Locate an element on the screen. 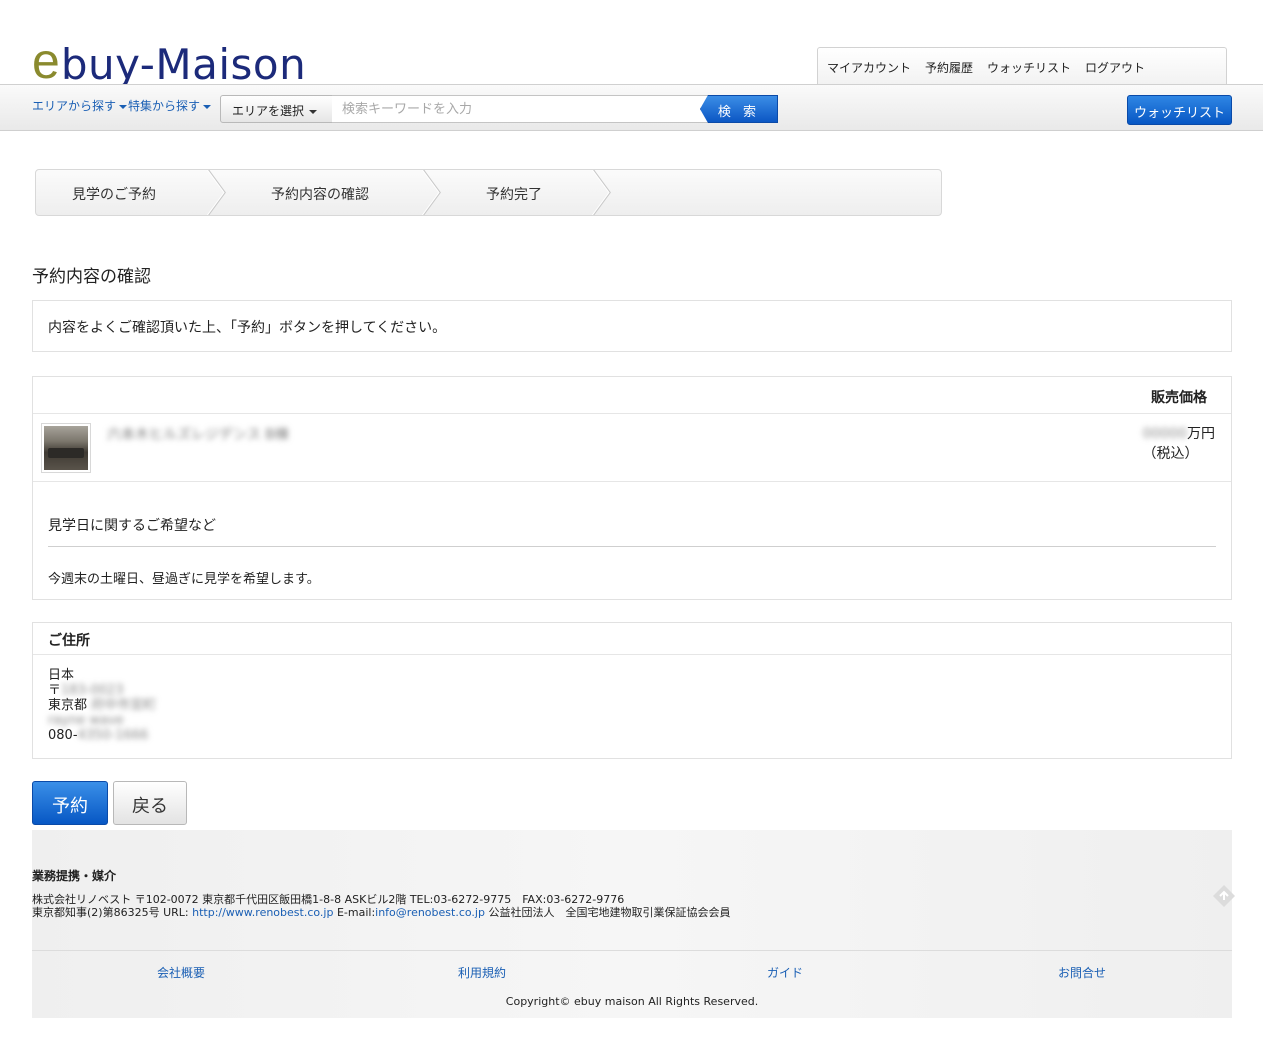 This screenshot has width=1263, height=1043. association-text: 公益社団法人 全国宅地建物取引業保証協会会員 is located at coordinates (607, 912).